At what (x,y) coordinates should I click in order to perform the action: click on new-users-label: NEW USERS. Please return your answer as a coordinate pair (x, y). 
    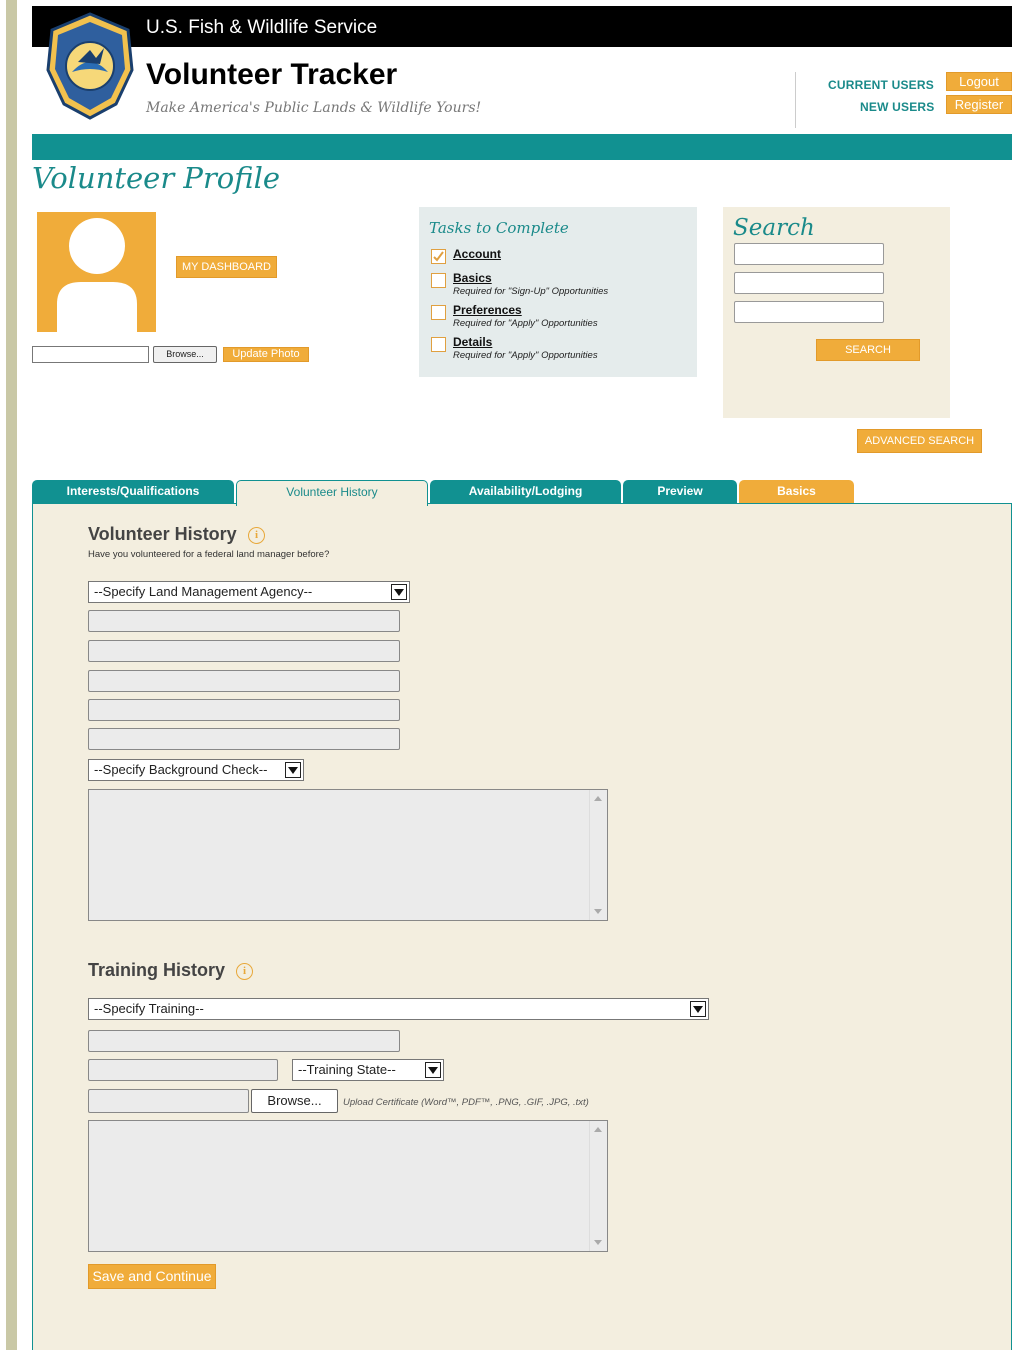
    Looking at the image, I should click on (897, 107).